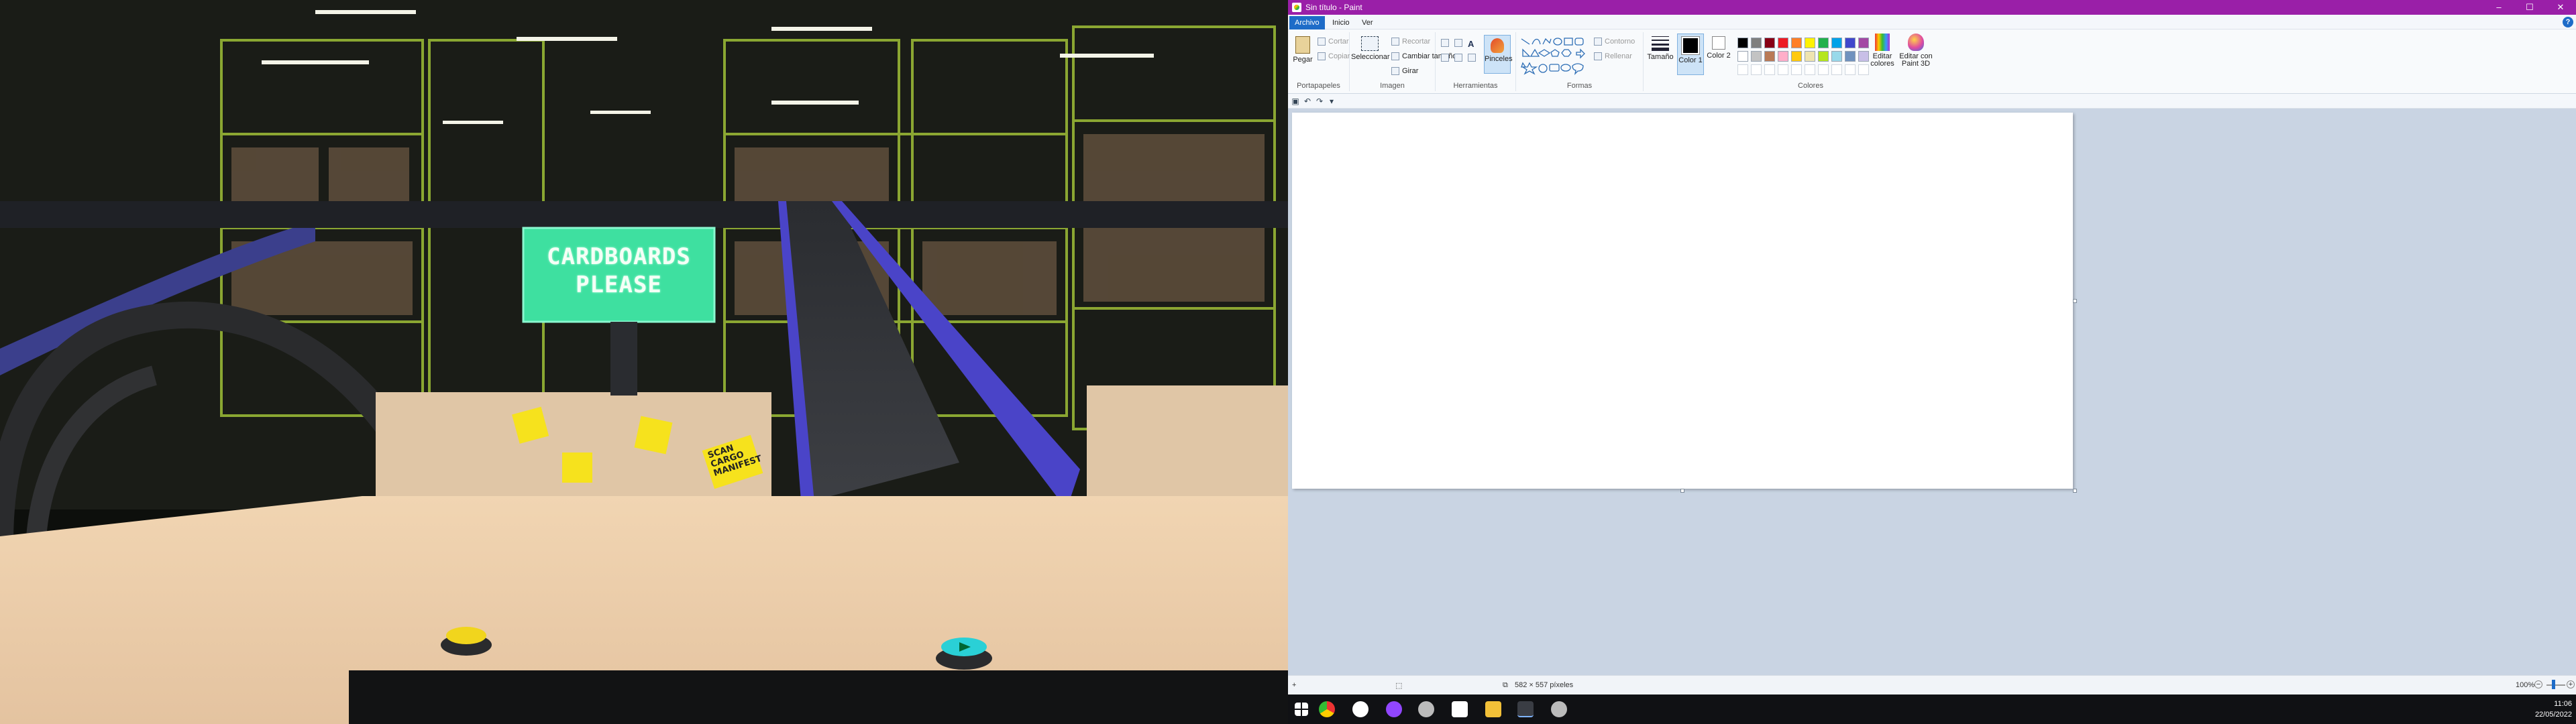 The height and width of the screenshot is (724, 2576). Describe the element at coordinates (1445, 58) in the screenshot. I see `eraser-icon` at that location.